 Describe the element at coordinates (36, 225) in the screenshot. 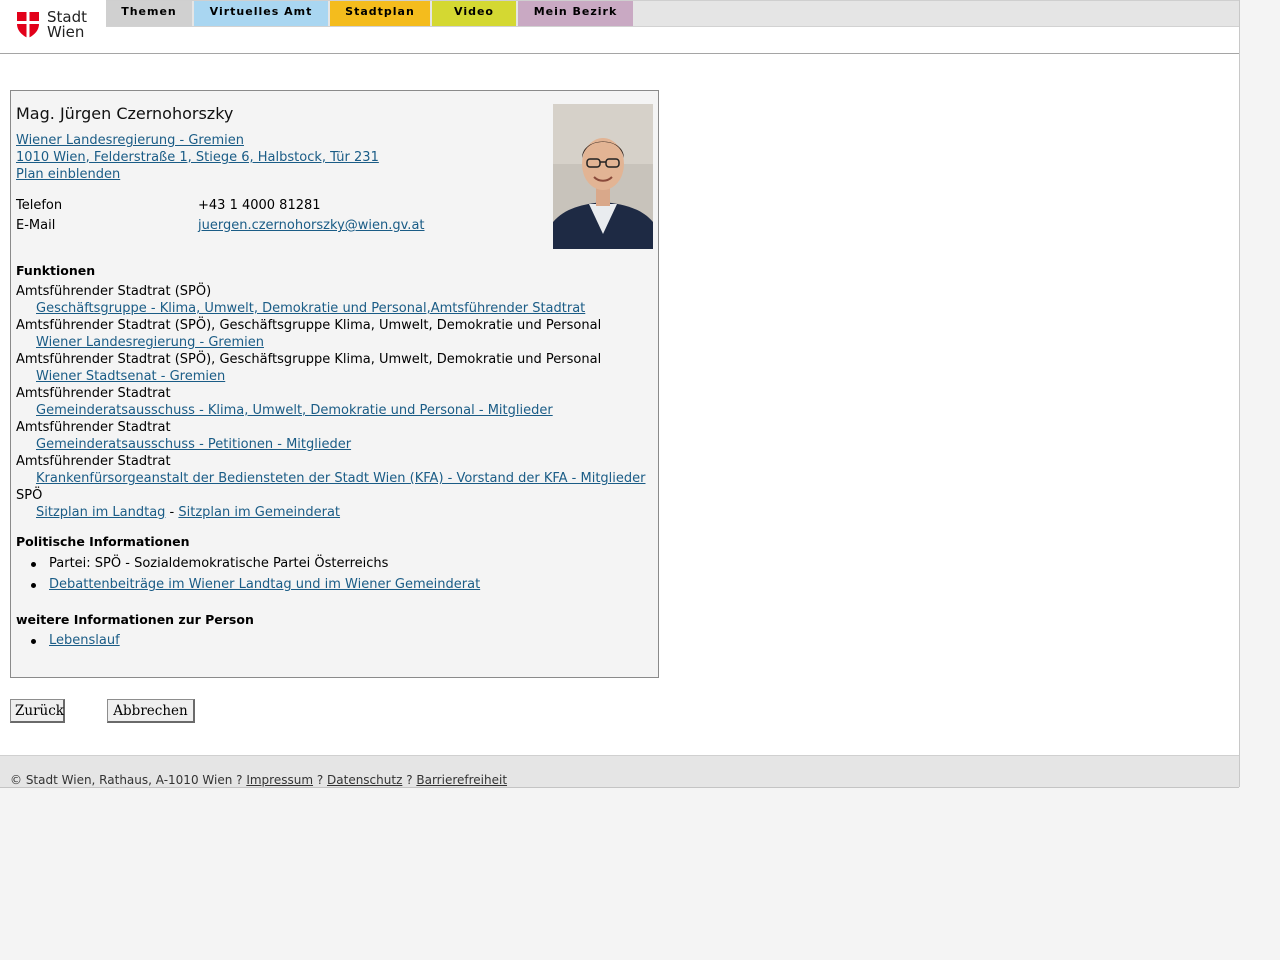

I see `email-label: E-Mail` at that location.